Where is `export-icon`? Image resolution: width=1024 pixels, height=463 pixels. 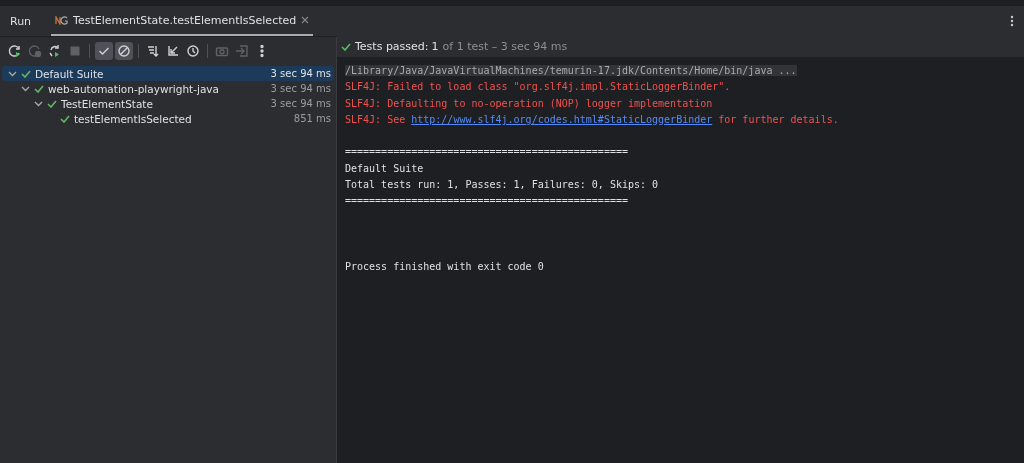
export-icon is located at coordinates (242, 51).